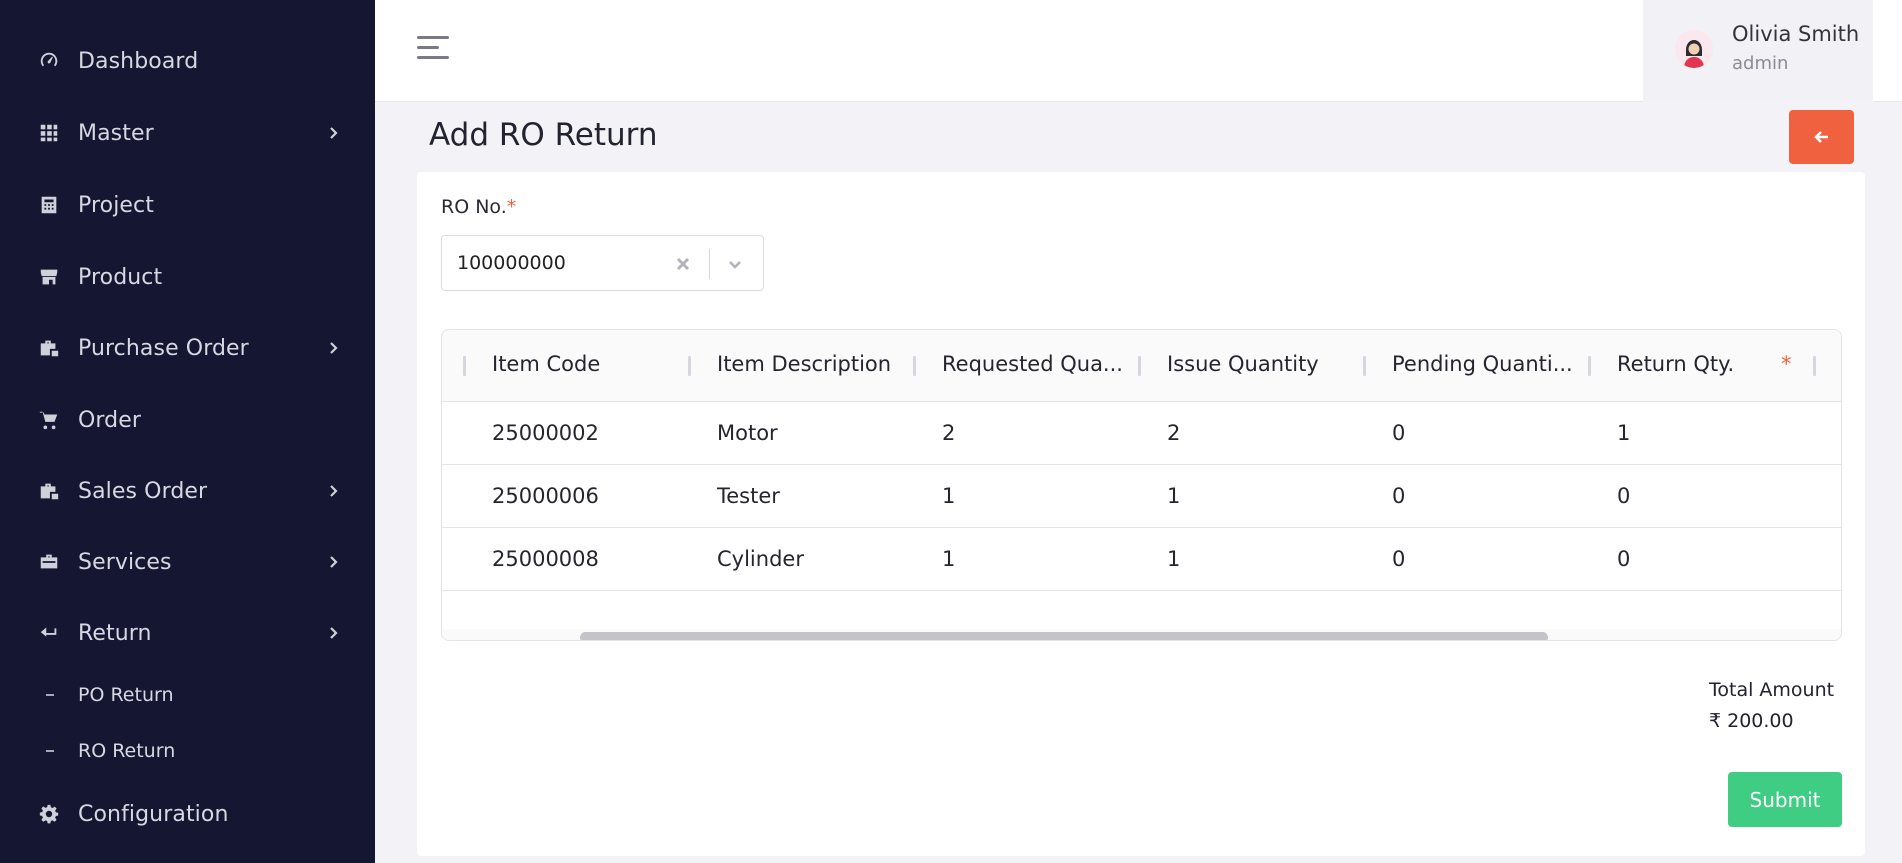 This screenshot has height=863, width=1902. I want to click on sidebar-item-label: Sales Order, so click(143, 491).